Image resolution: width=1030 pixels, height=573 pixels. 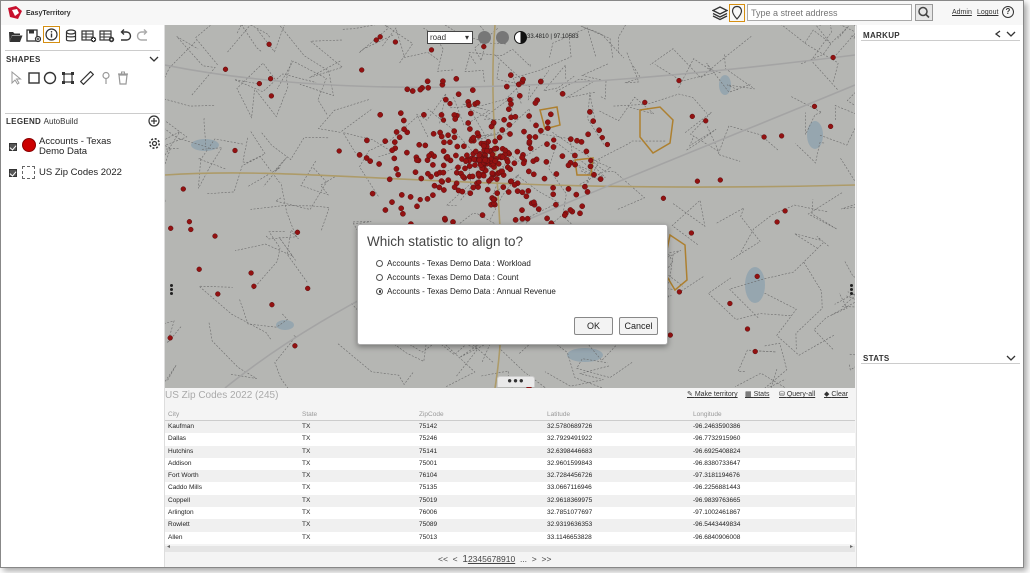 I want to click on open-folder-button, so click(x=15, y=36).